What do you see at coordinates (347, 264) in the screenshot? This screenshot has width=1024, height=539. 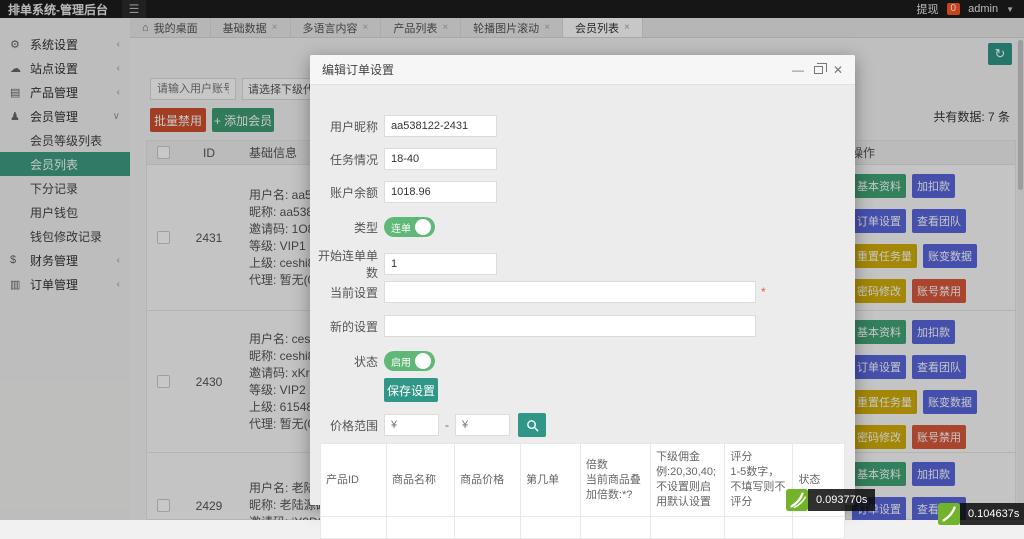 I see `field-label-start-count: 开始连单单数` at bounding box center [347, 264].